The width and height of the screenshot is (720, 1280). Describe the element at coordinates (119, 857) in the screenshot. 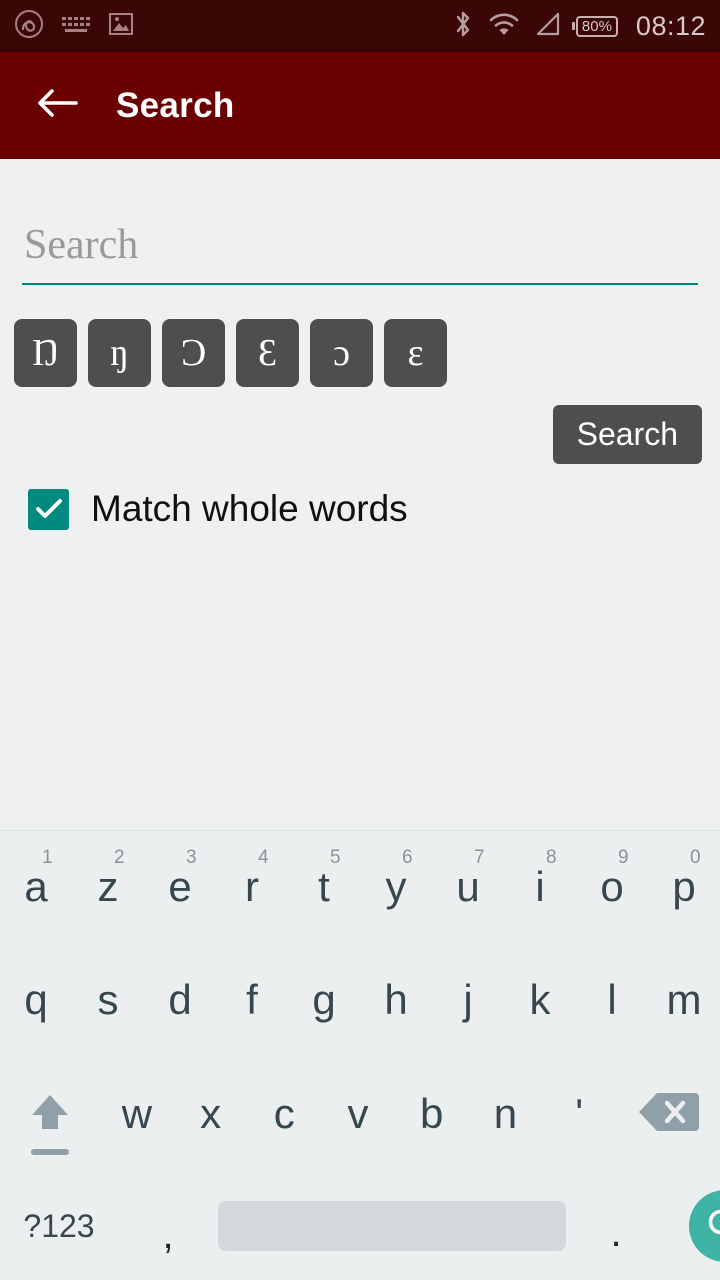

I see `key-number-hint: 2` at that location.